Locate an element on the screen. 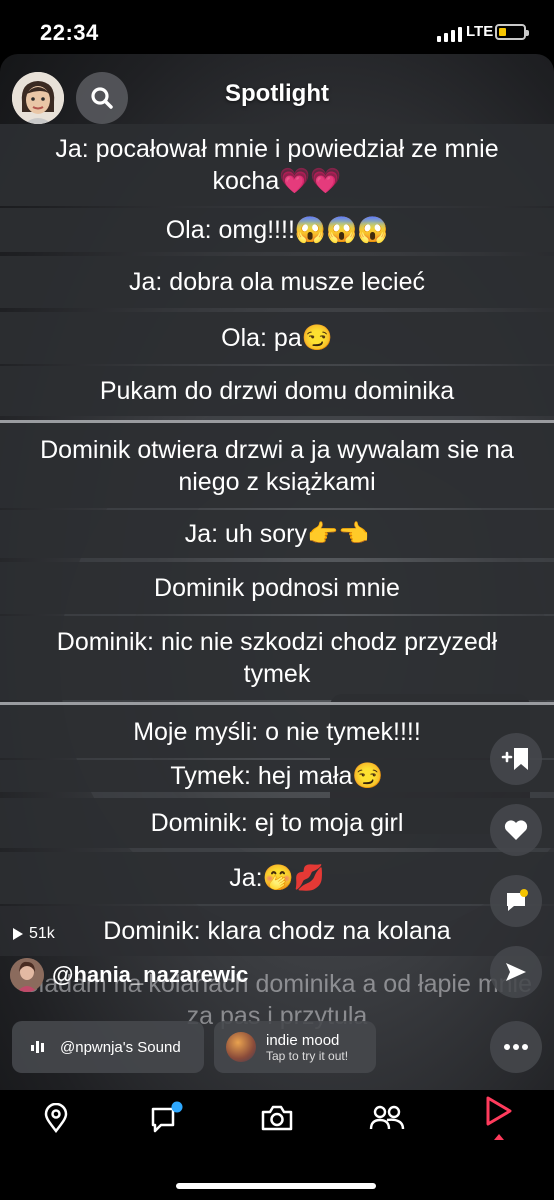 This screenshot has height=1200, width=554. story-line: Moje myśli: o nie tymek!!!! is located at coordinates (277, 730).